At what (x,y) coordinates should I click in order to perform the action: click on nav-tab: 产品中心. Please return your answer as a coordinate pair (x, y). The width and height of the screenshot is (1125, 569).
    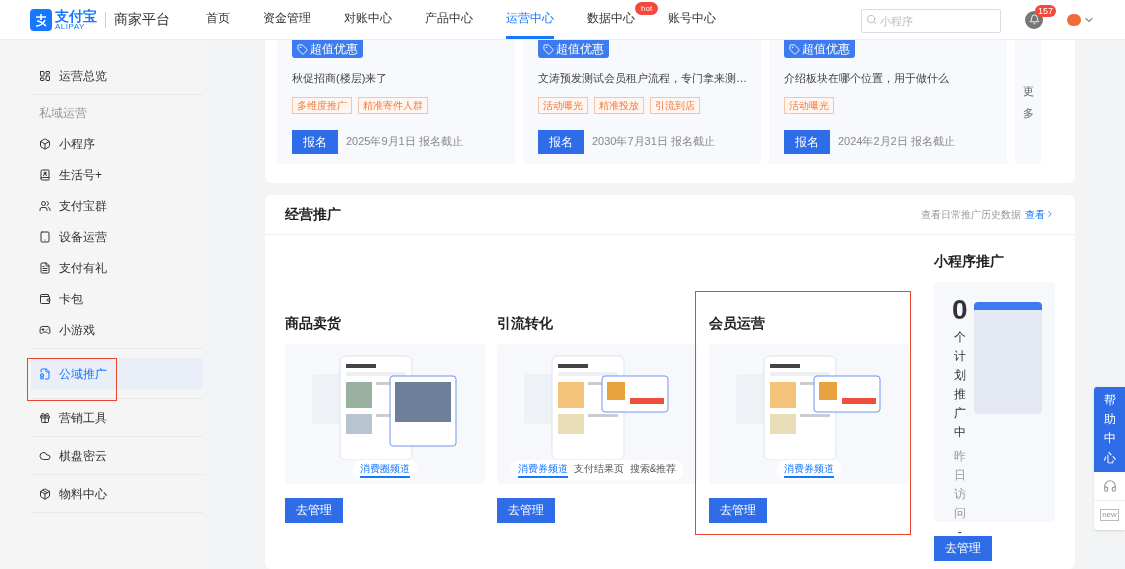
    Looking at the image, I should click on (449, 19).